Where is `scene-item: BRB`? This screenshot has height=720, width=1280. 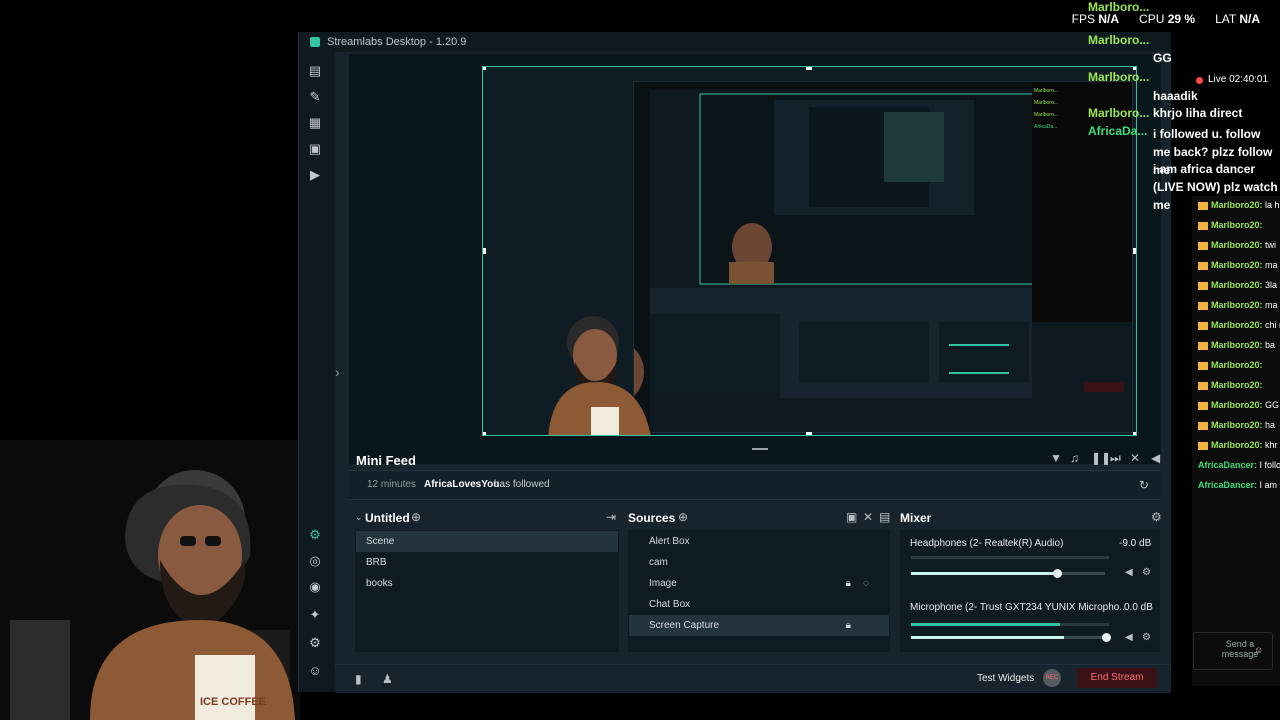
scene-item: BRB is located at coordinates (487, 562).